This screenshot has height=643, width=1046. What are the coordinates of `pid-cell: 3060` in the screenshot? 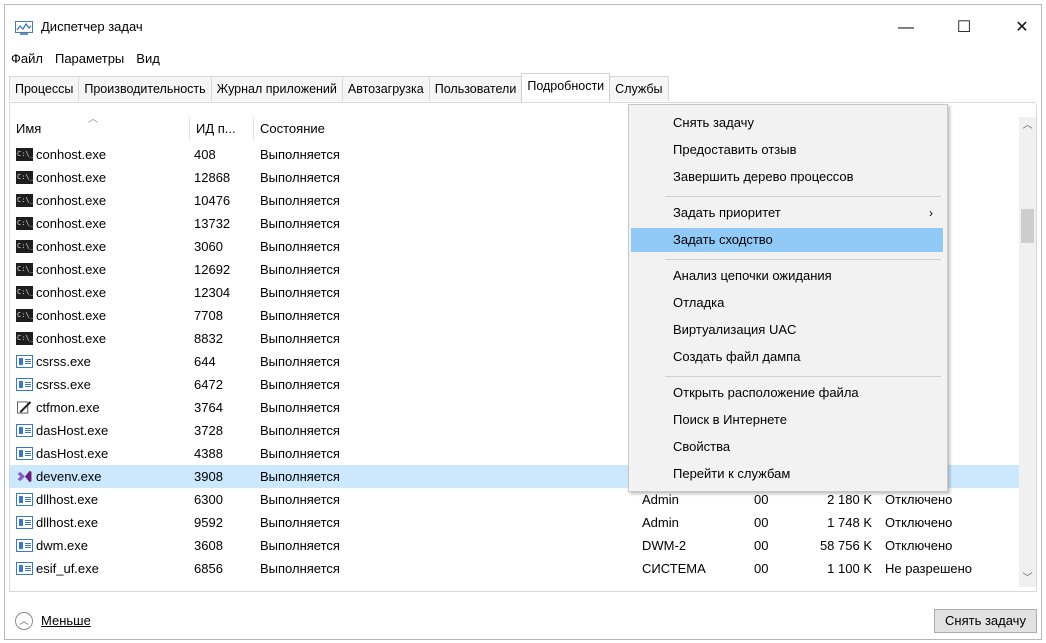 It's located at (208, 246).